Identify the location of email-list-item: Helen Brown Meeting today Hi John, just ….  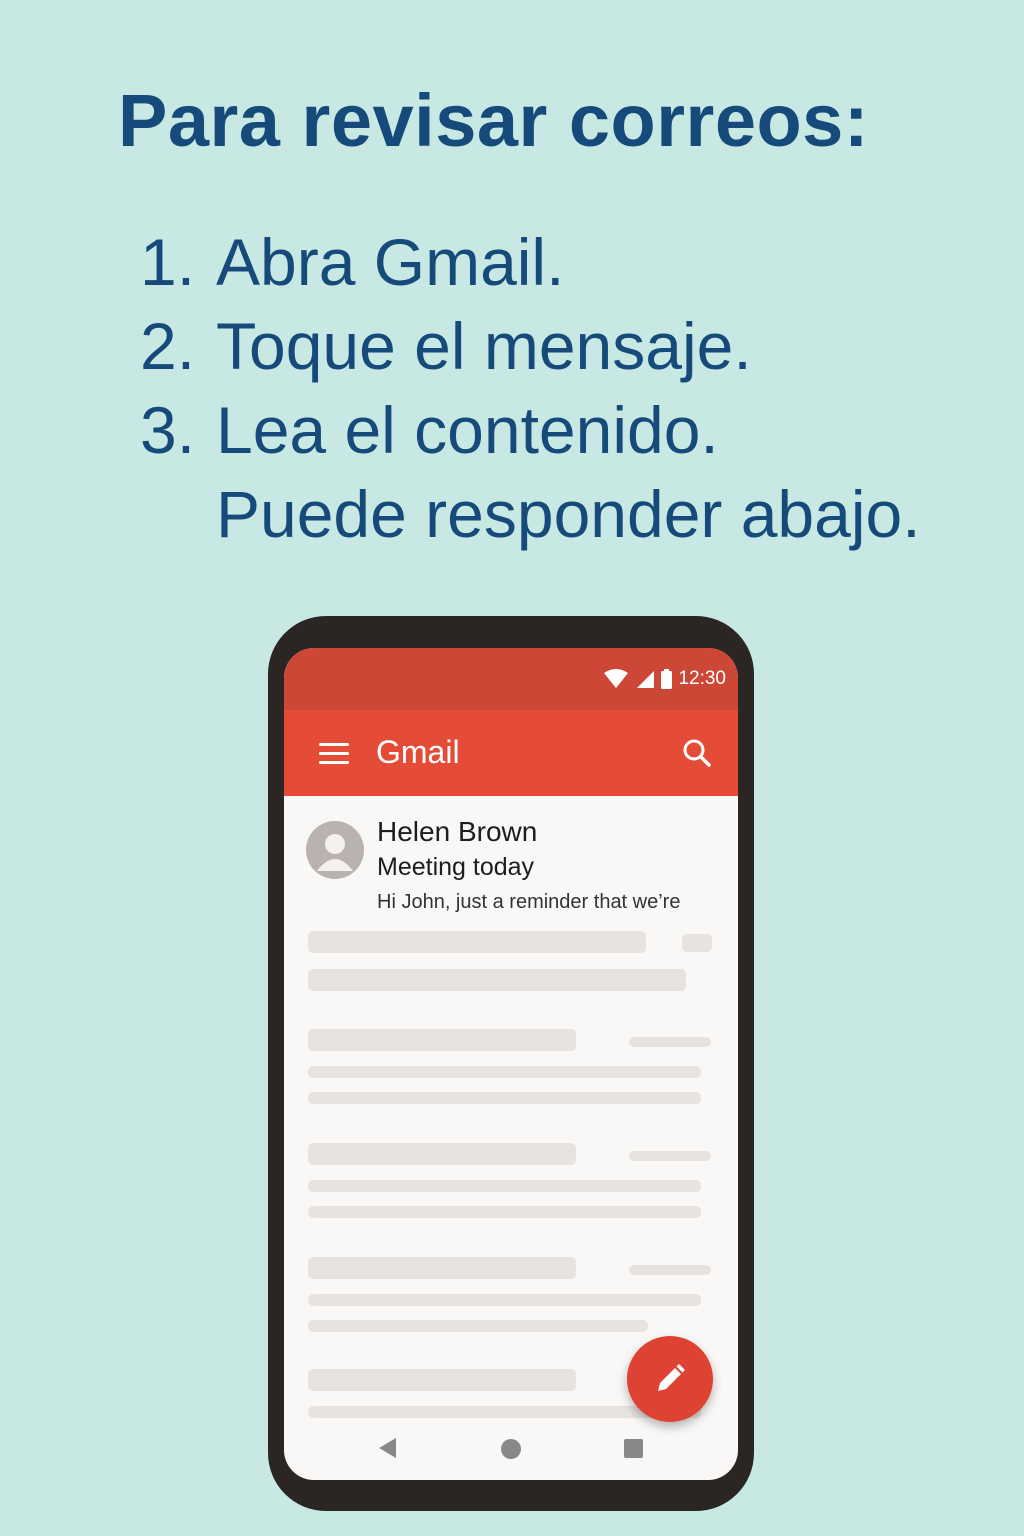
(511, 860).